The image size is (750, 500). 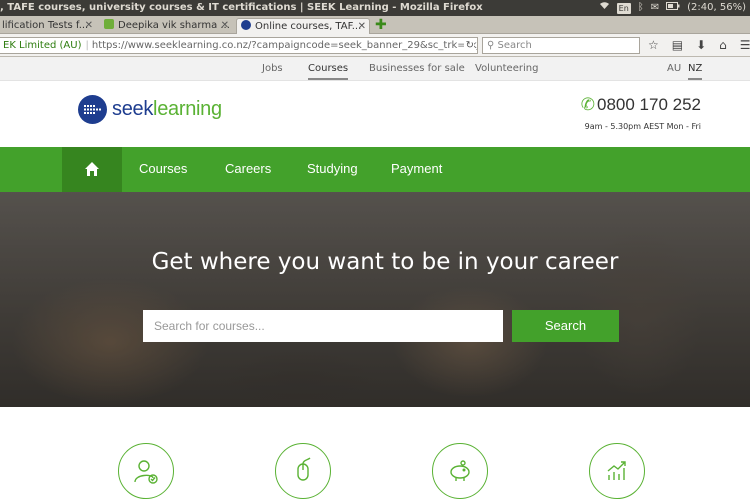 I want to click on bluetooth-icon: ᛒ, so click(x=641, y=8).